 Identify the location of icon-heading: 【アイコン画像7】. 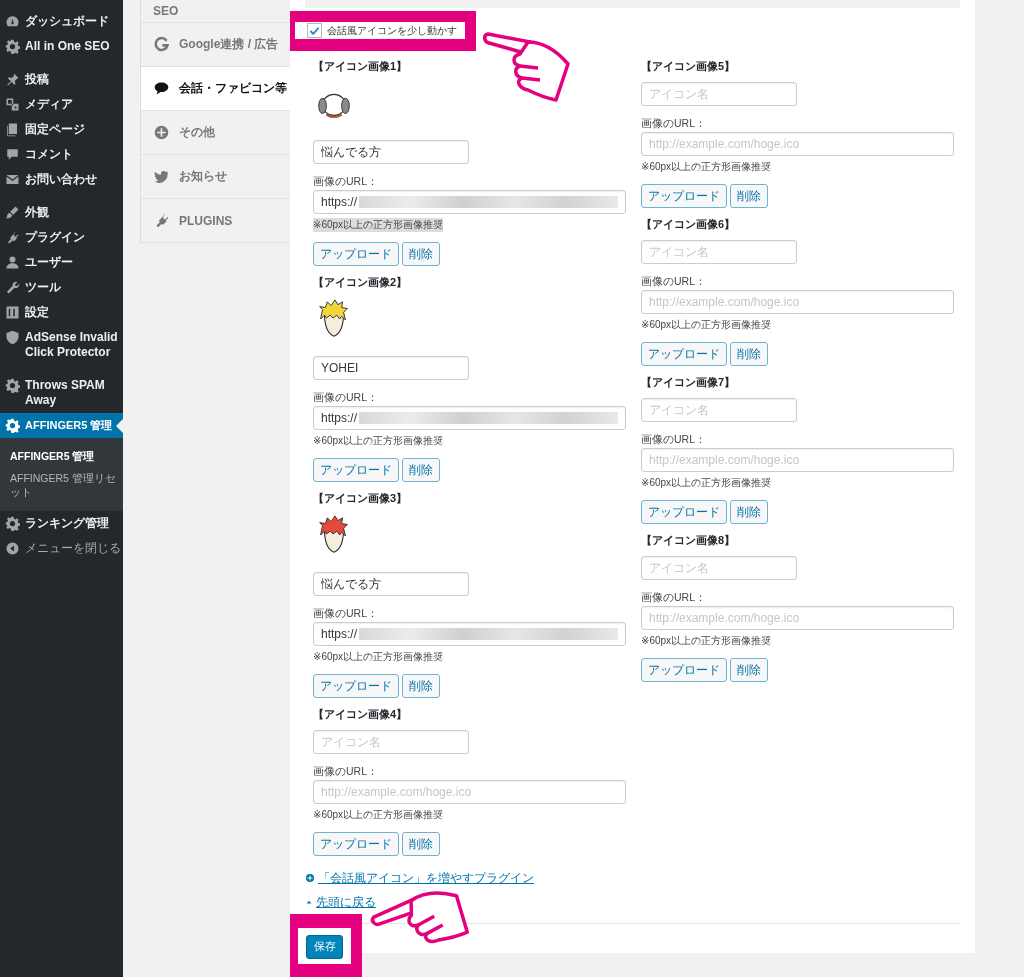
(689, 382).